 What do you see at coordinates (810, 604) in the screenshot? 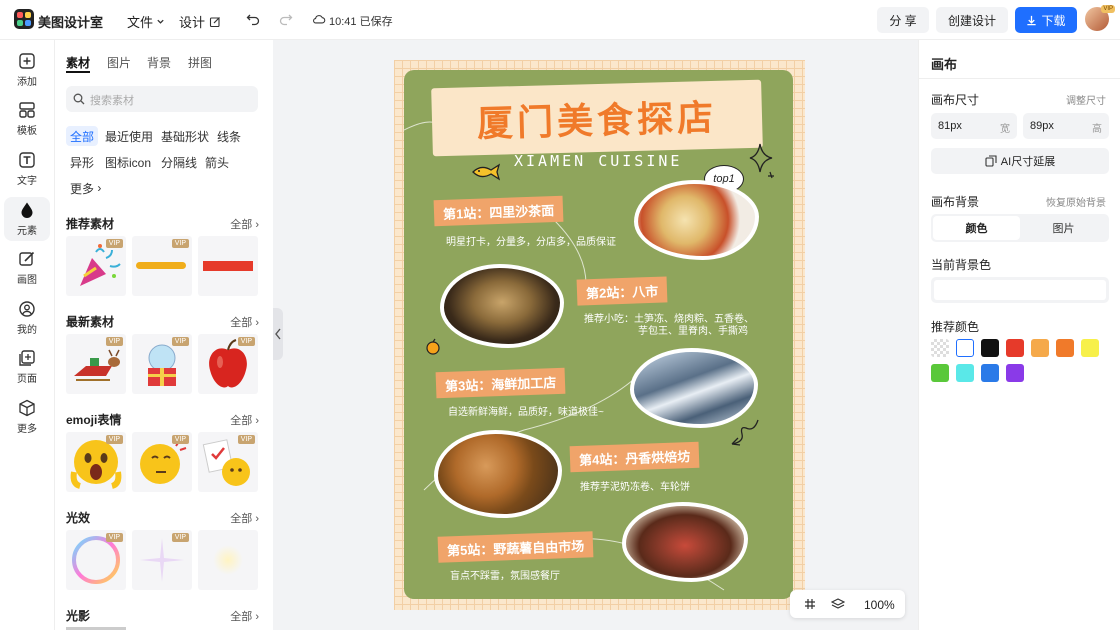
I see `grid-icon` at bounding box center [810, 604].